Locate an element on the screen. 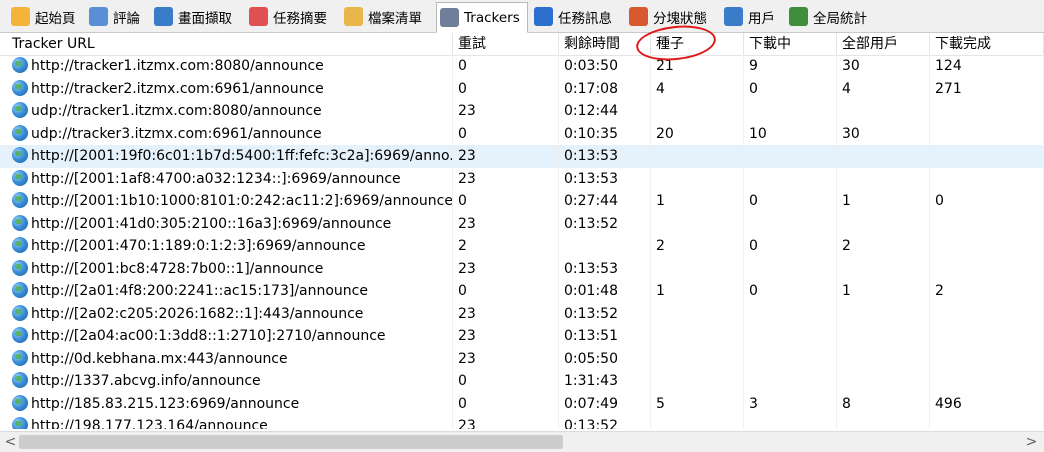 This screenshot has height=452, width=1044. tab-info: 任務訊息 is located at coordinates (577, 16).